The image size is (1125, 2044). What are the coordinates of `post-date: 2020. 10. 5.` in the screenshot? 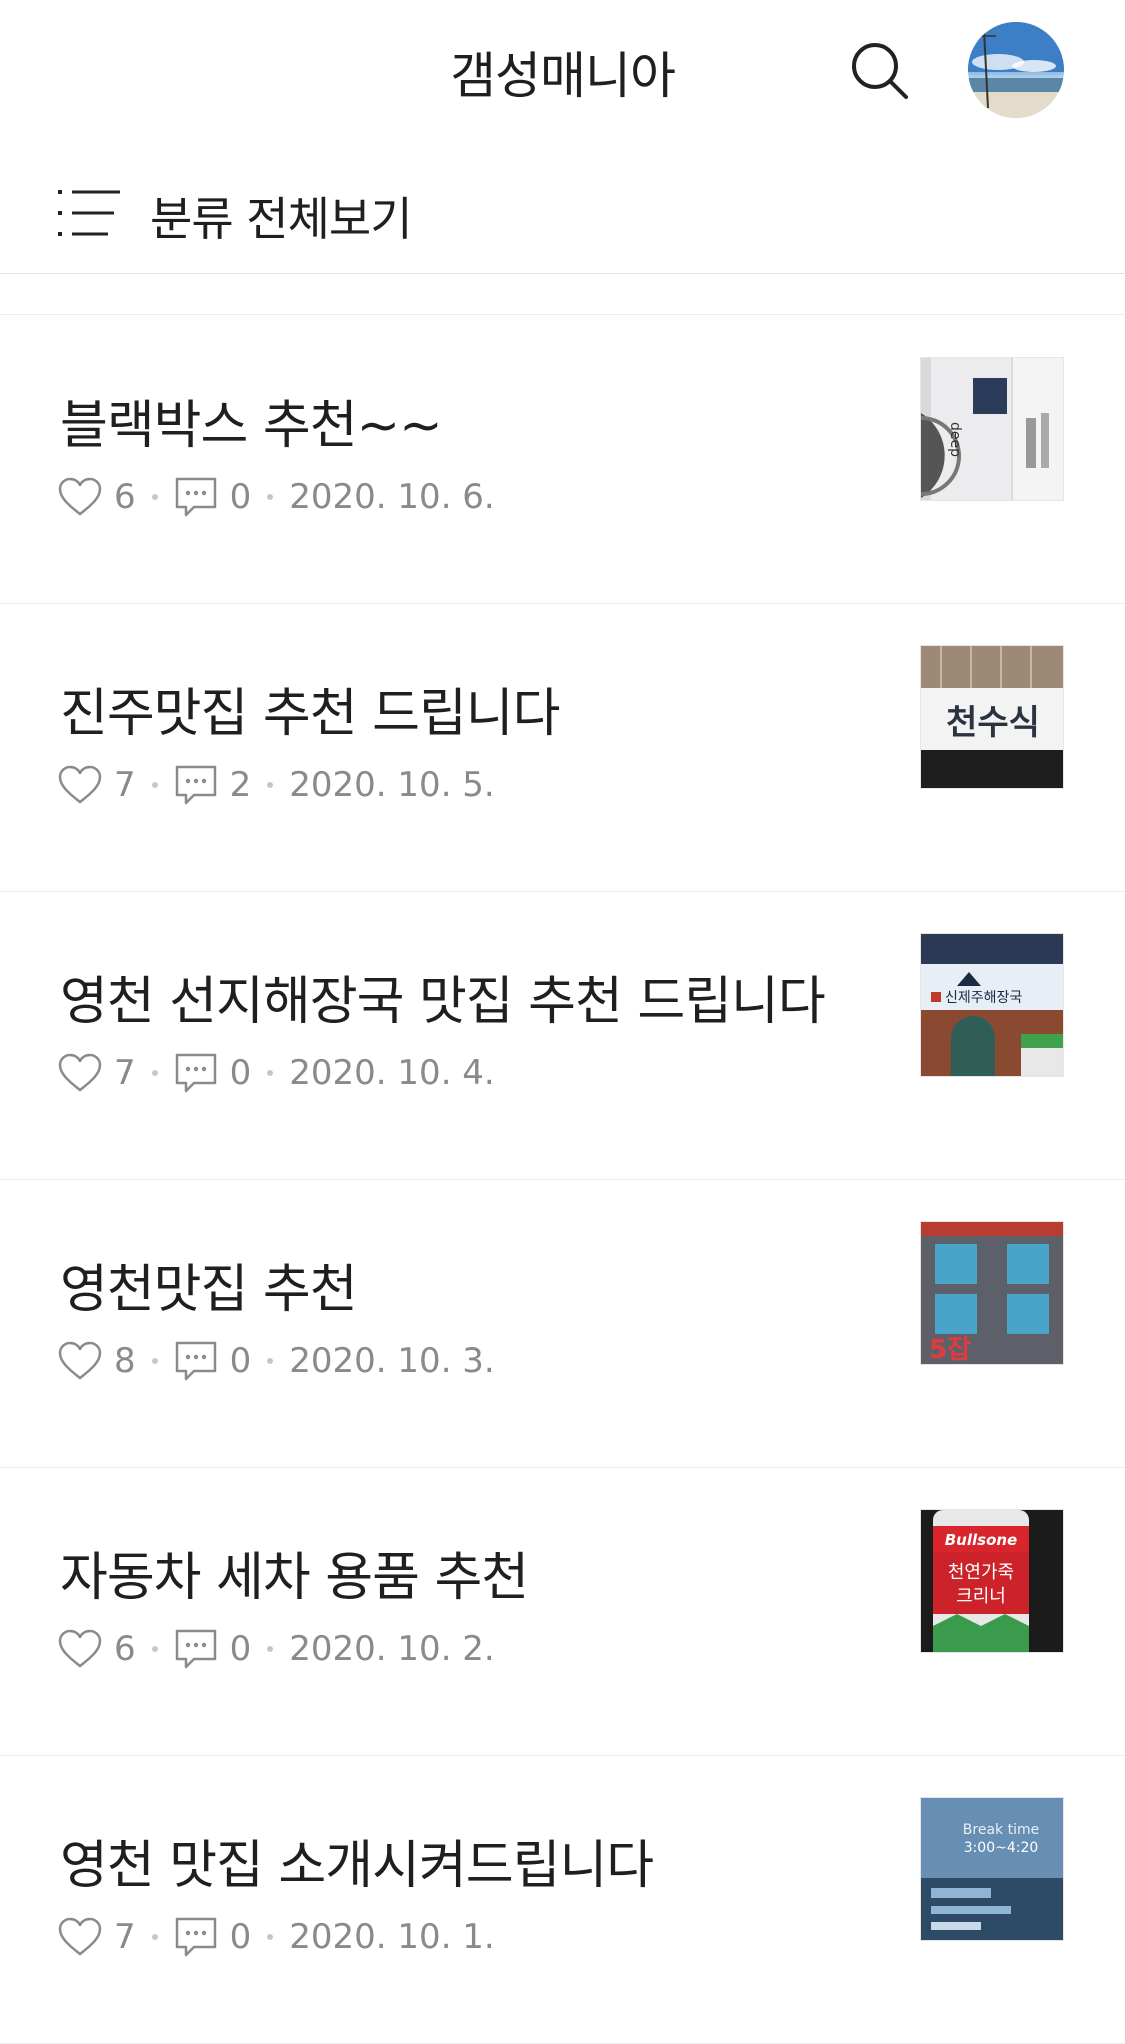 It's located at (392, 785).